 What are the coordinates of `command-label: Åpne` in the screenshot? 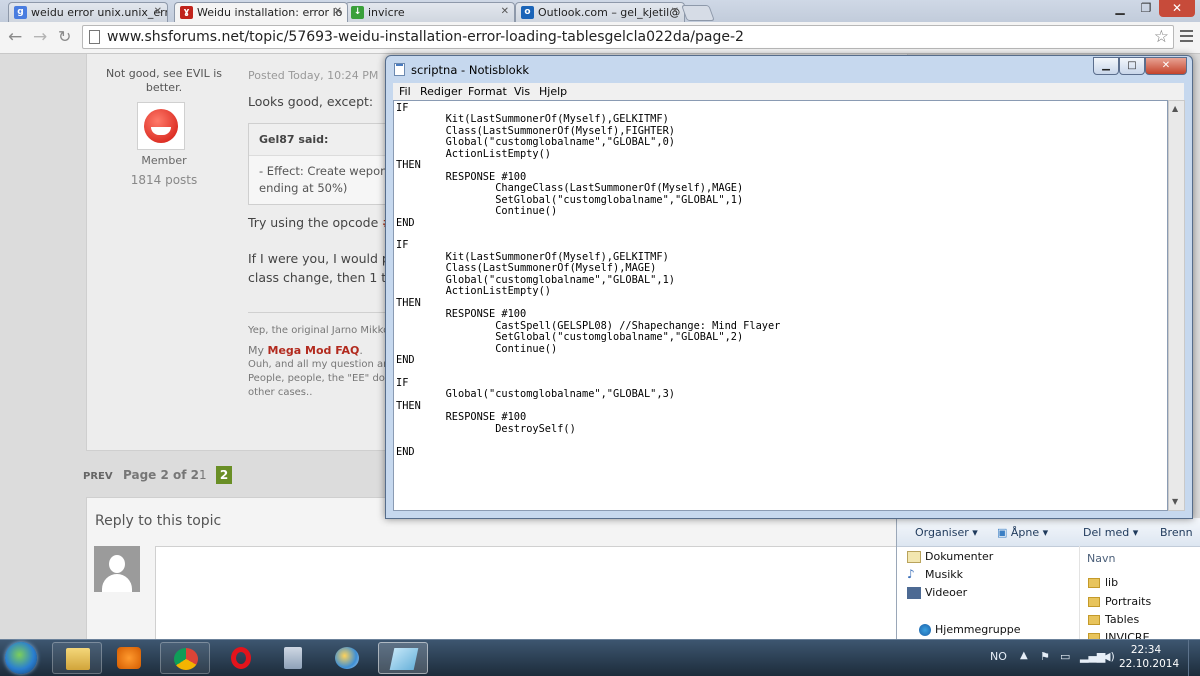 It's located at (1025, 532).